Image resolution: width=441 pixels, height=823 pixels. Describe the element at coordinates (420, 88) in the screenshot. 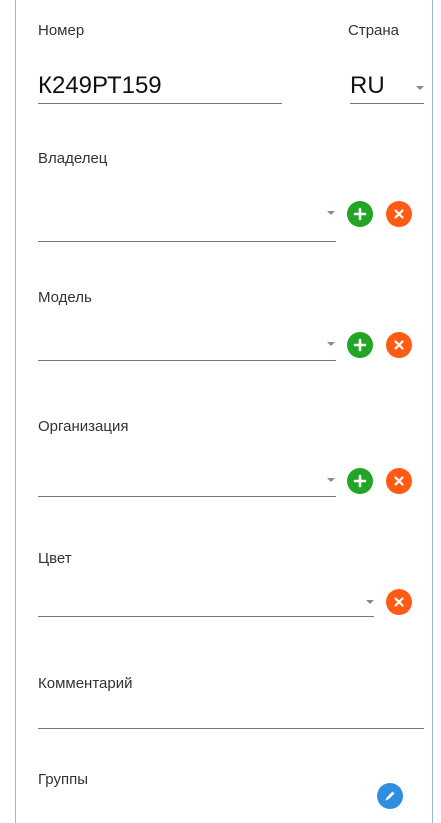

I see `country-chevron-down-icon` at that location.